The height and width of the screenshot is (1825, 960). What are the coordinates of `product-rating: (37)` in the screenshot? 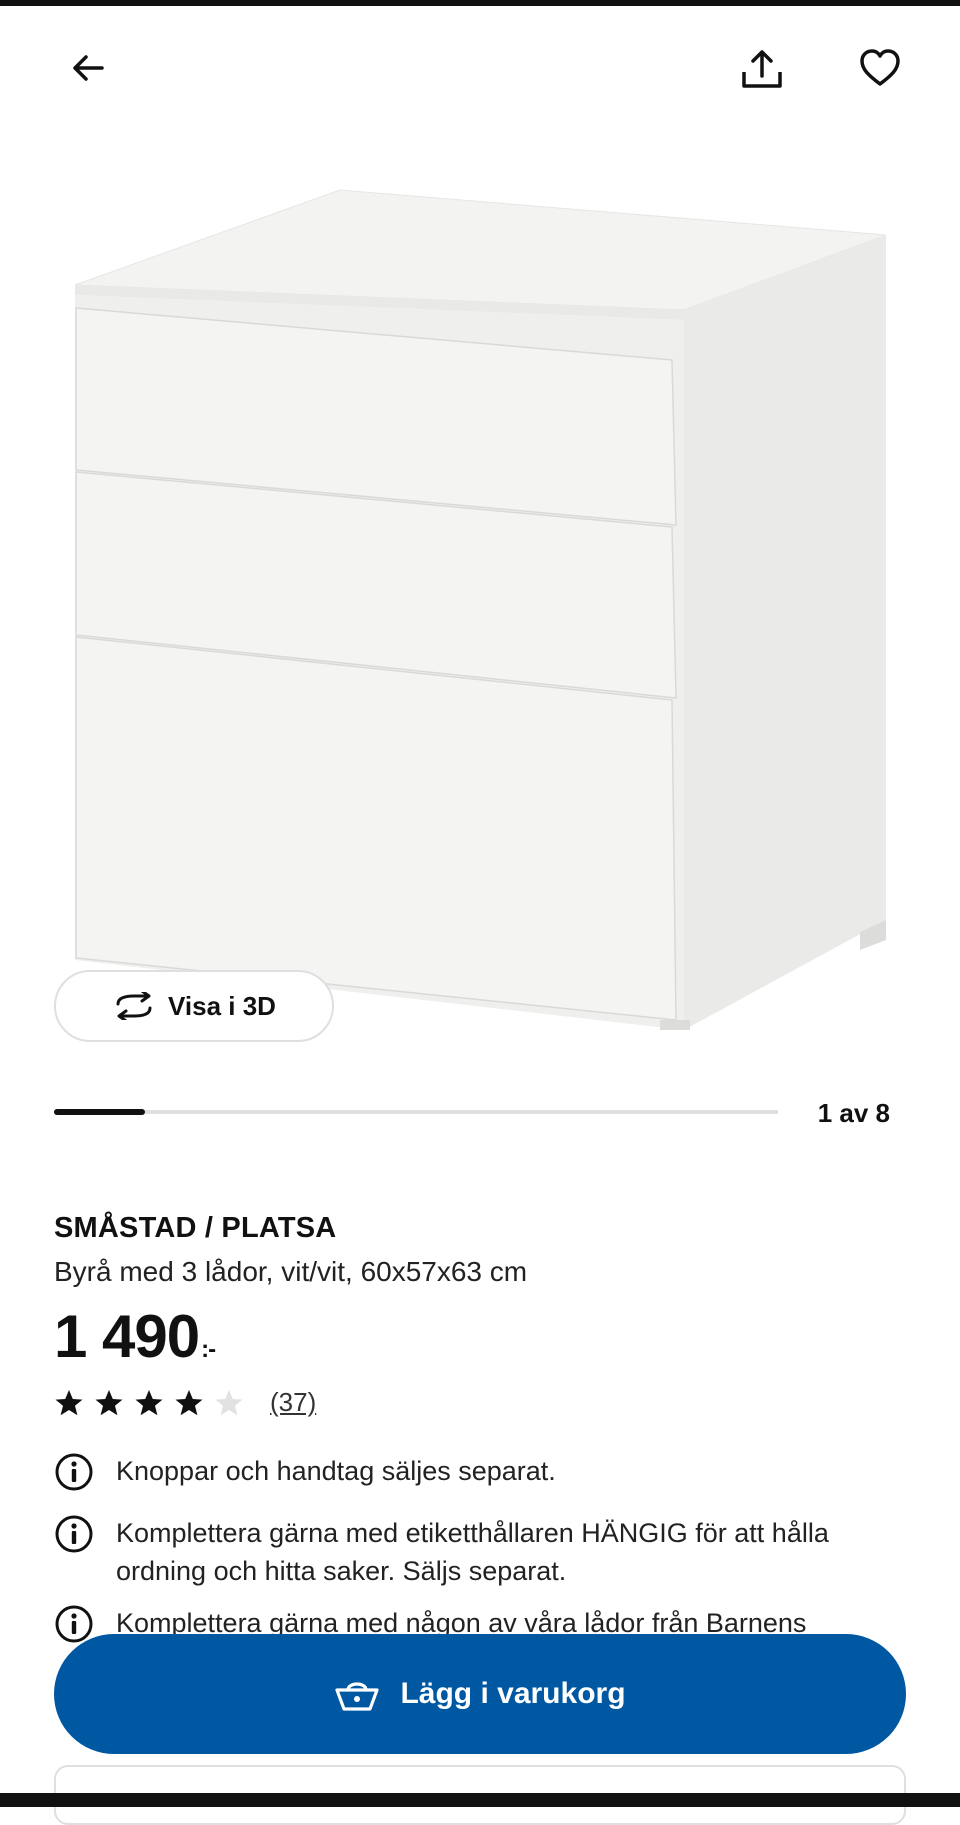 It's located at (185, 1402).